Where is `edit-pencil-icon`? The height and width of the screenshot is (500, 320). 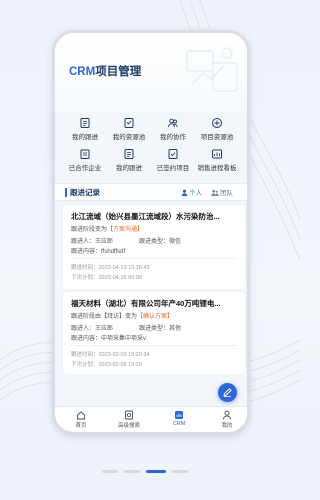 edit-pencil-icon is located at coordinates (227, 392).